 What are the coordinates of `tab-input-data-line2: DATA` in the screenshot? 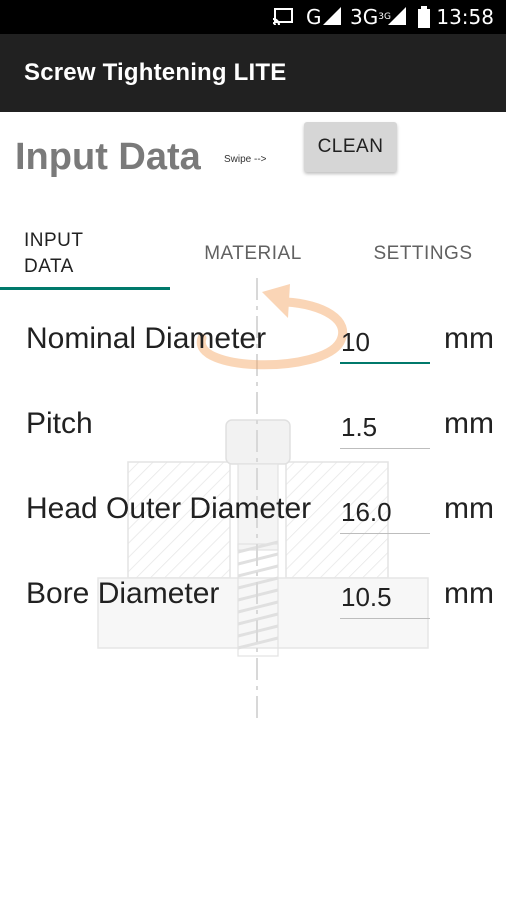 It's located at (49, 266).